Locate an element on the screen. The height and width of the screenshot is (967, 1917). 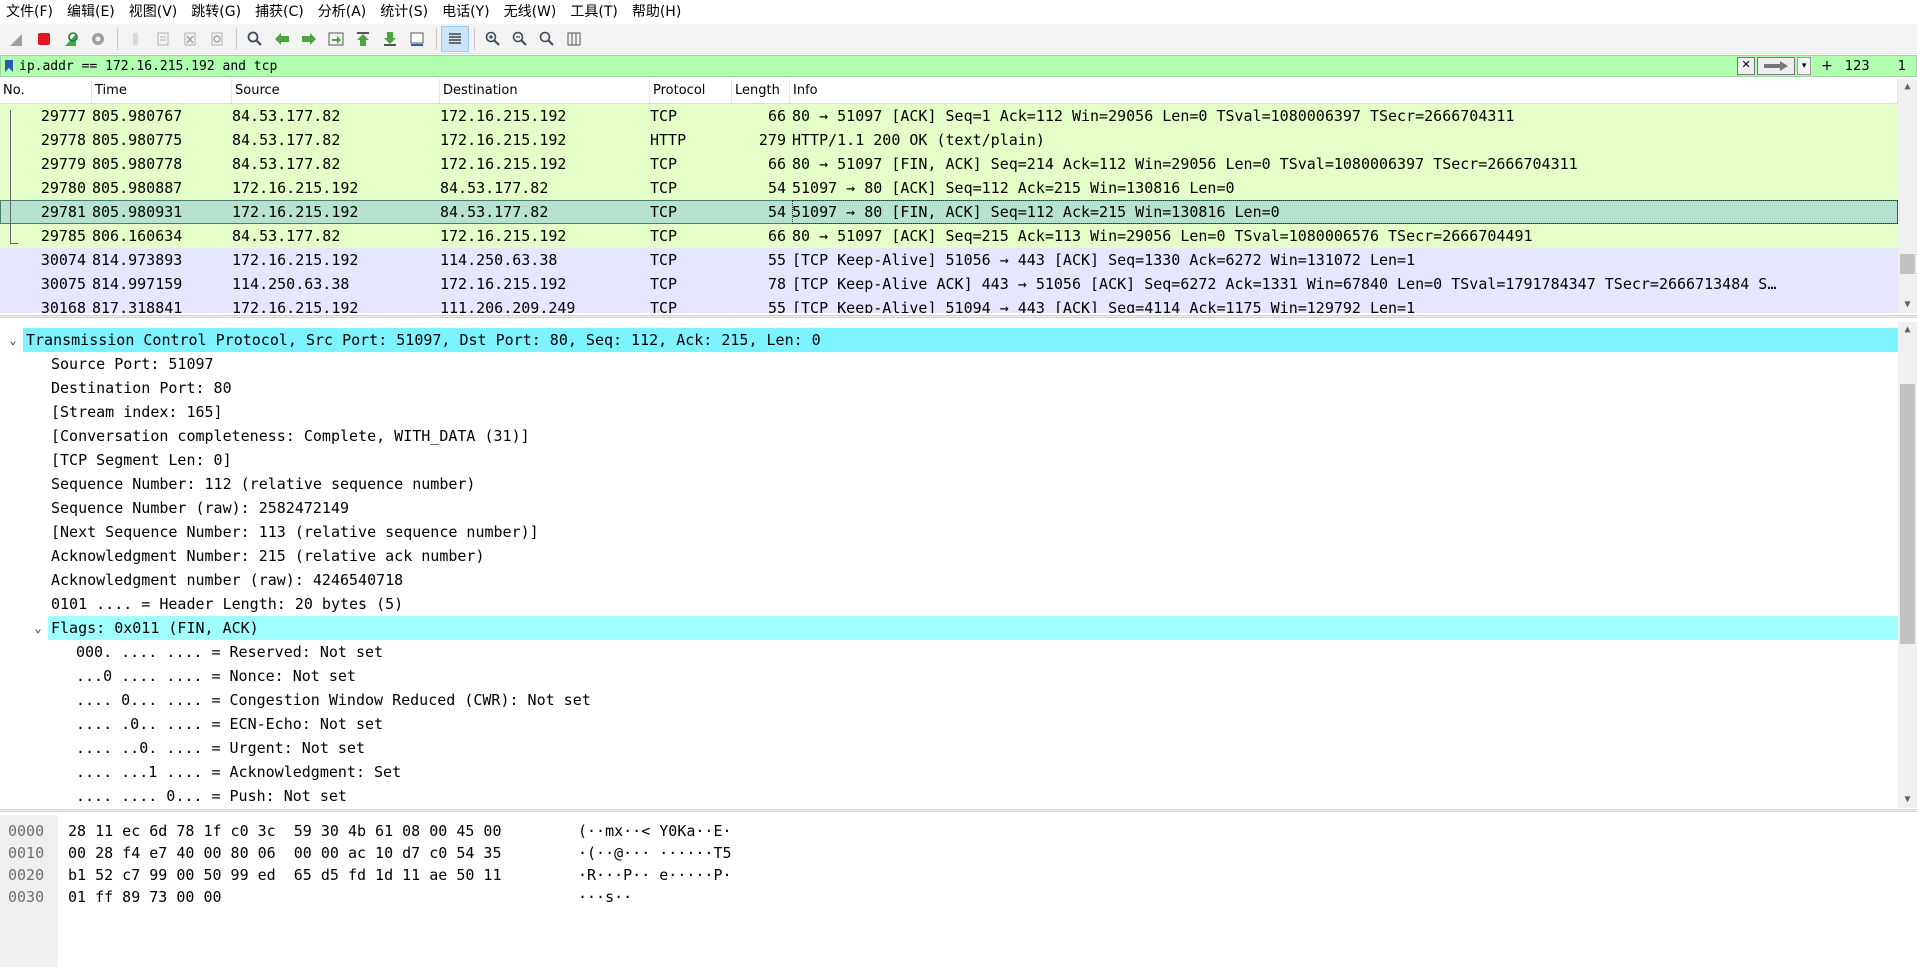
detail-row: Sequence Number (raw): 2582472149 is located at coordinates (949, 508).